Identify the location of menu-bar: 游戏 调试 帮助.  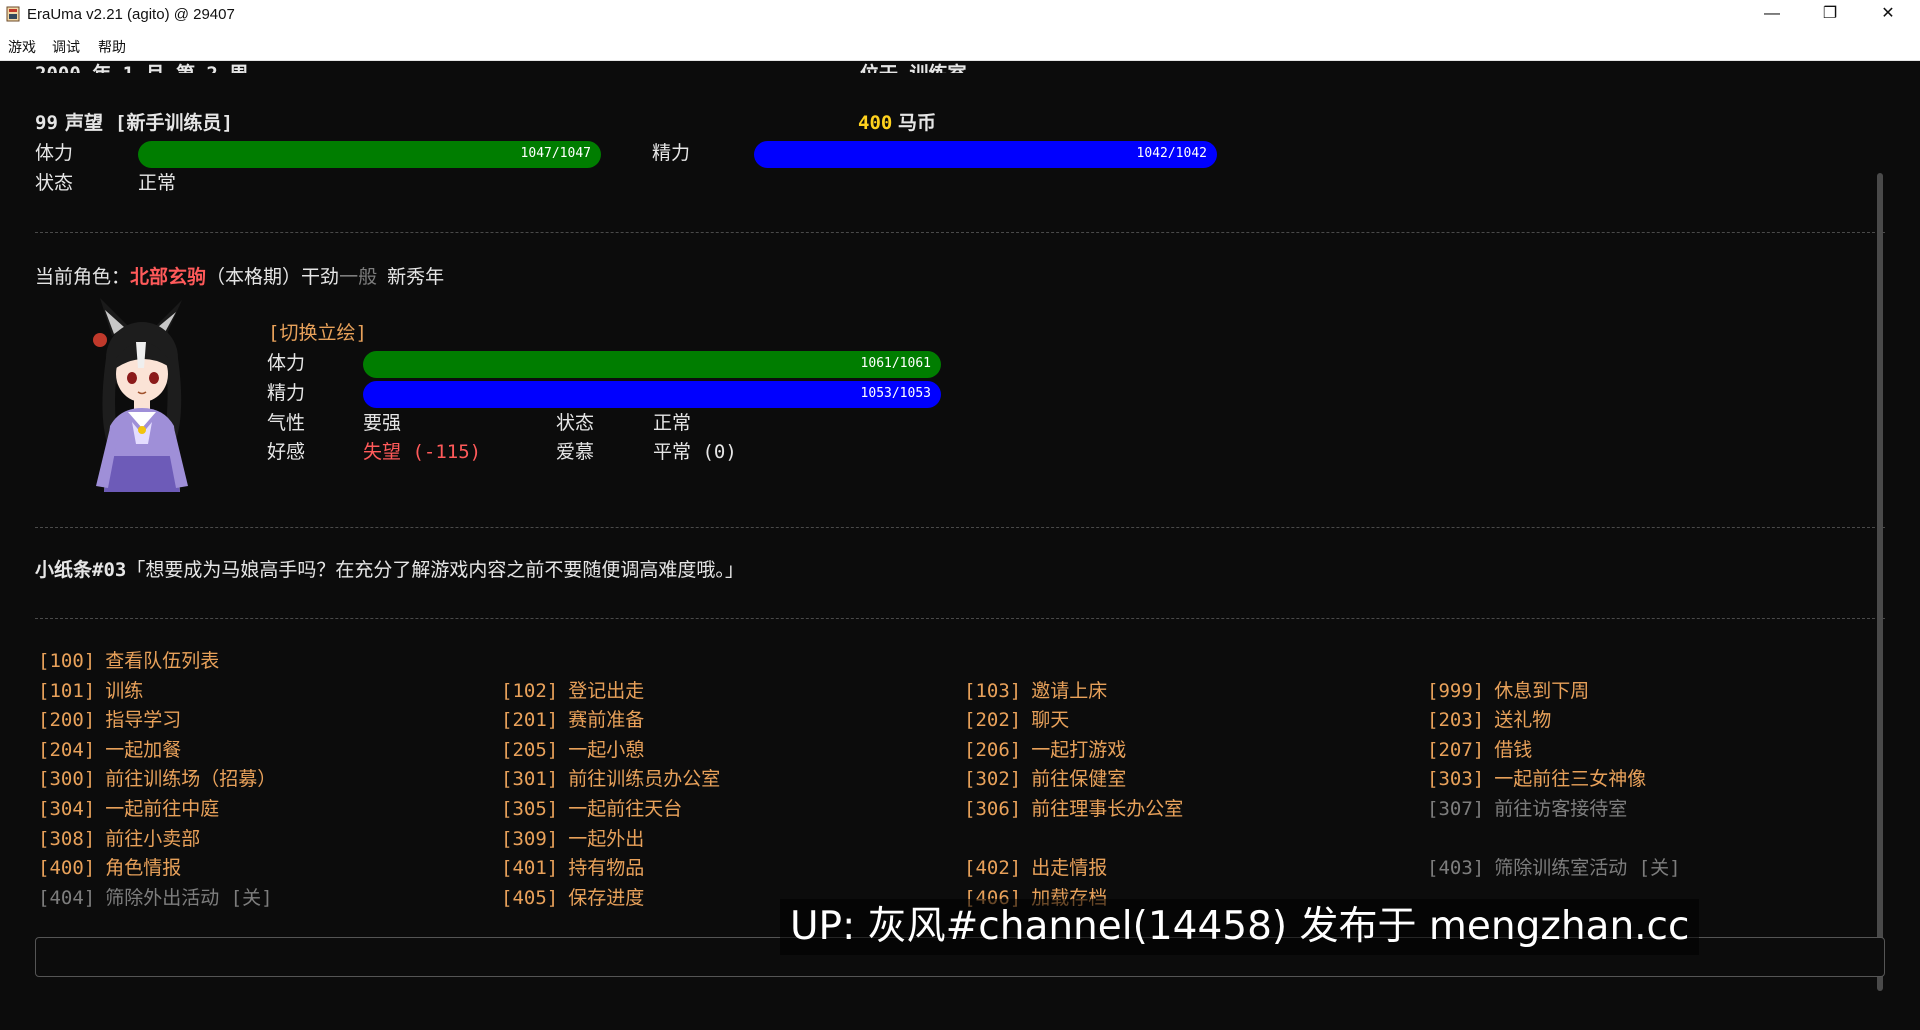
(960, 45).